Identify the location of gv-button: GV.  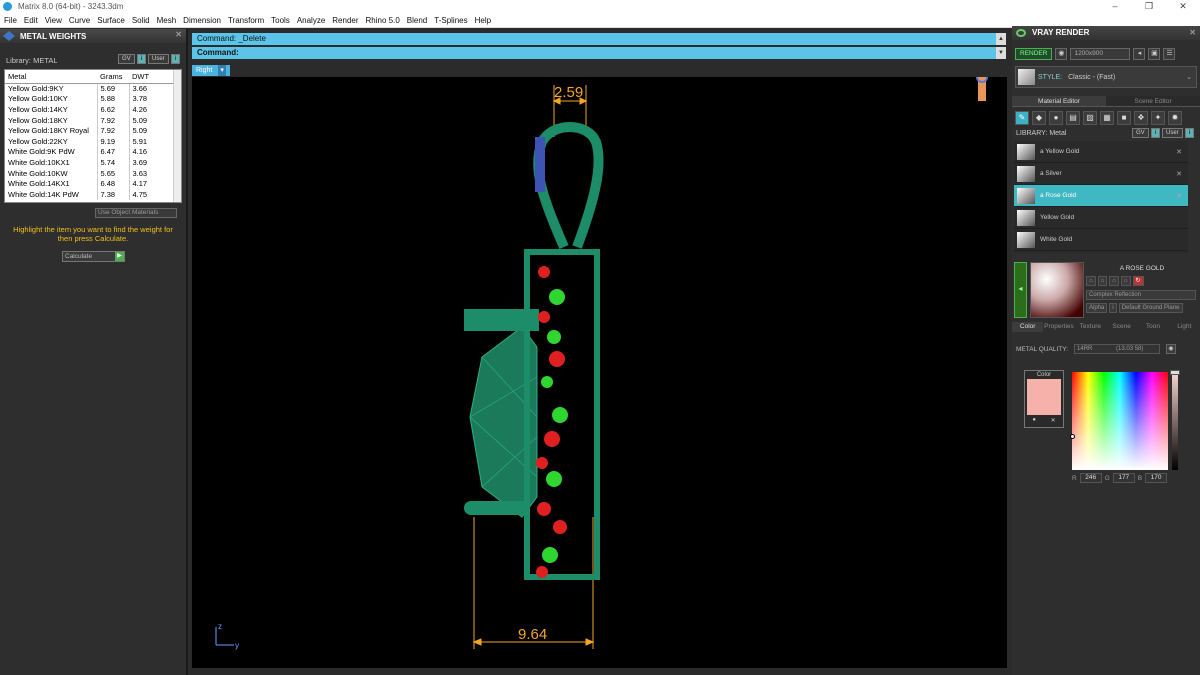
(126, 59).